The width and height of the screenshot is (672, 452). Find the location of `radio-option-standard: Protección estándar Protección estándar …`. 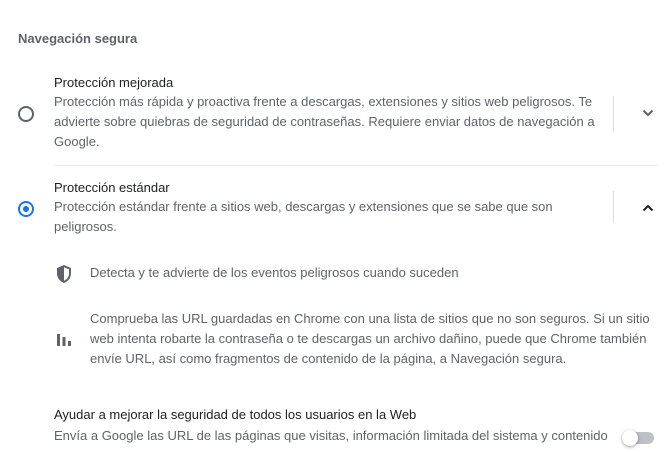

radio-option-standard: Protección estándar Protección estándar … is located at coordinates (300, 210).